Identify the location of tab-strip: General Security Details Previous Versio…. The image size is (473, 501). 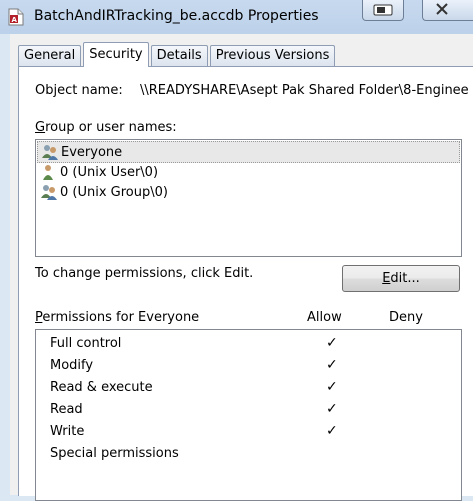
(177, 54).